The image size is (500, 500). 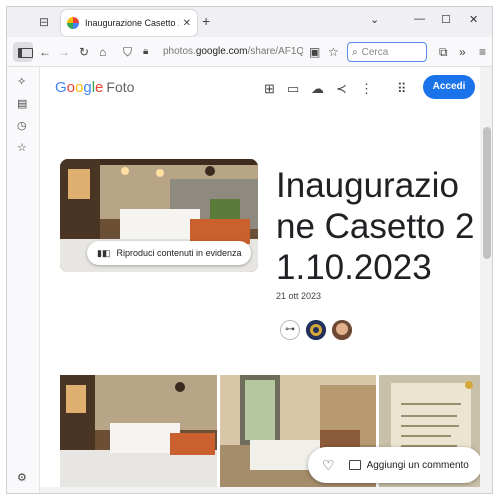 What do you see at coordinates (446, 19) in the screenshot?
I see `maximize-icon: ☐` at bounding box center [446, 19].